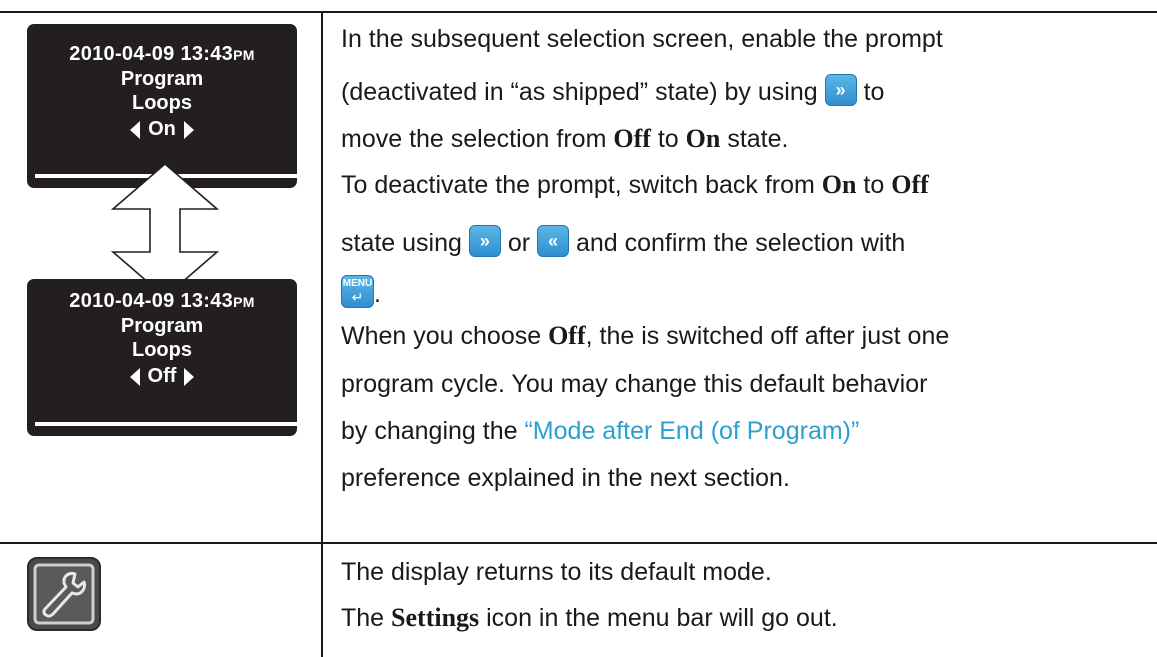 This screenshot has height=657, width=1157. What do you see at coordinates (166, 424) in the screenshot?
I see `lcd-menu-bar` at bounding box center [166, 424].